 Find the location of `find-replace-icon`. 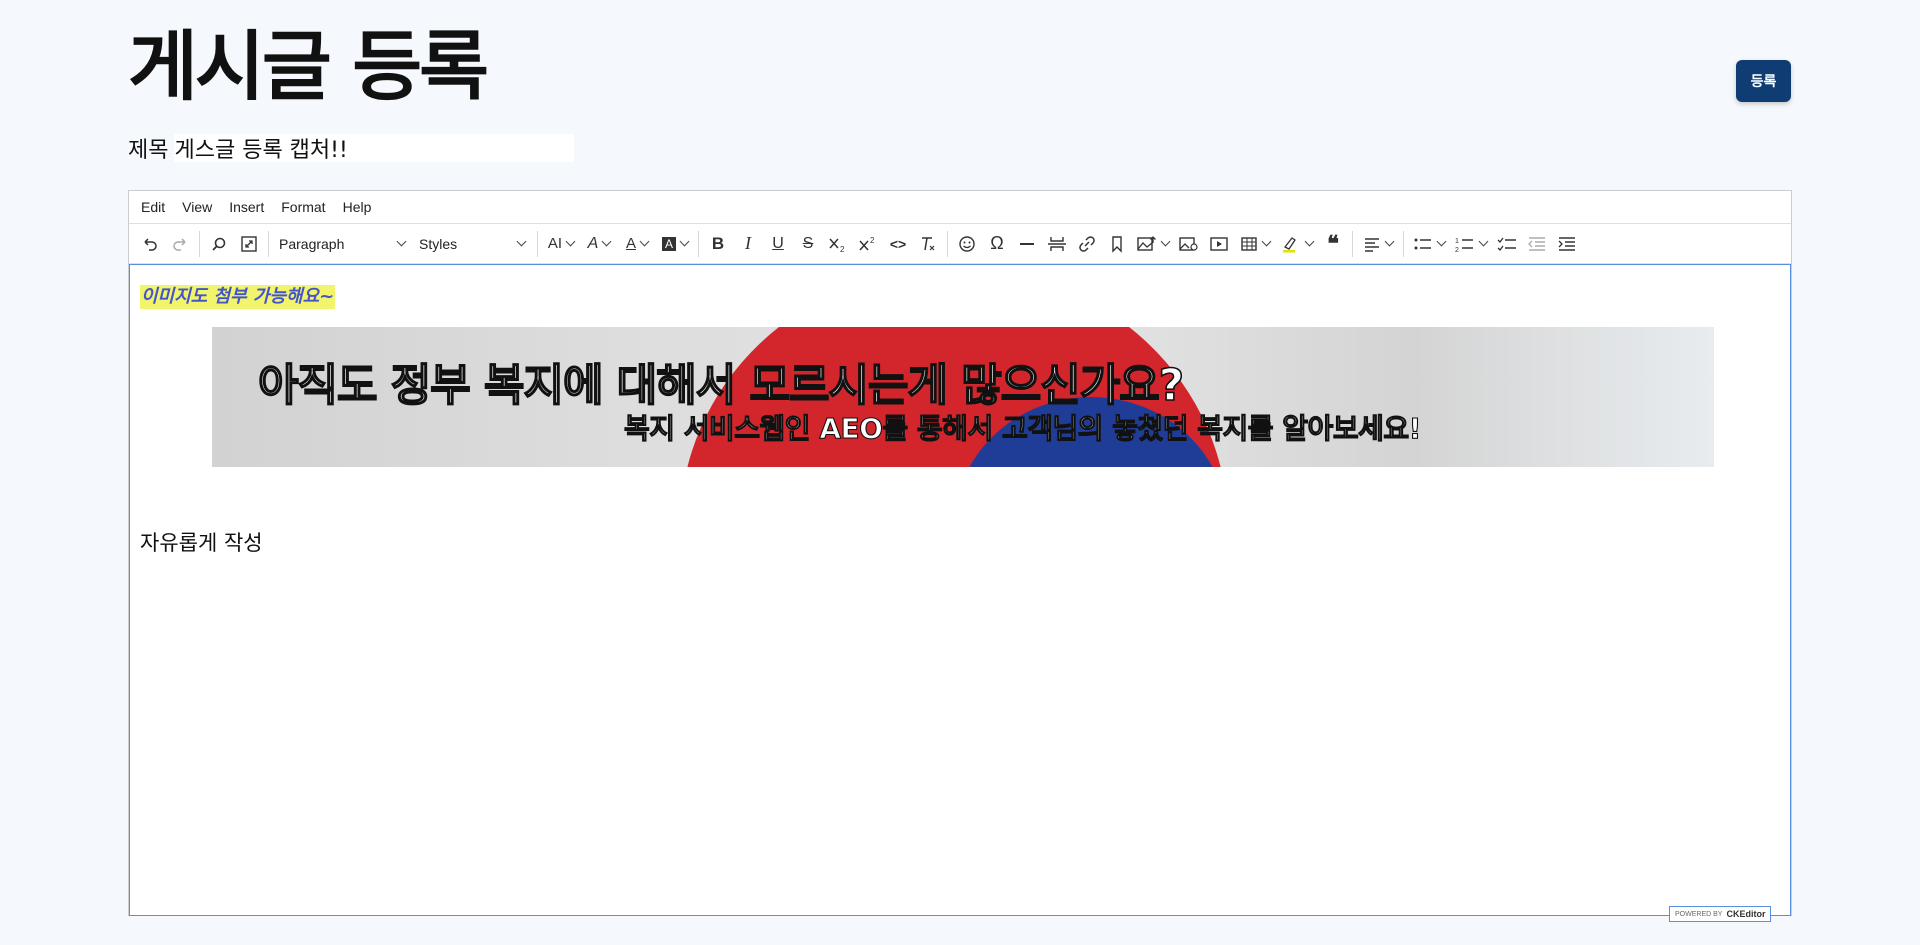

find-replace-icon is located at coordinates (219, 244).